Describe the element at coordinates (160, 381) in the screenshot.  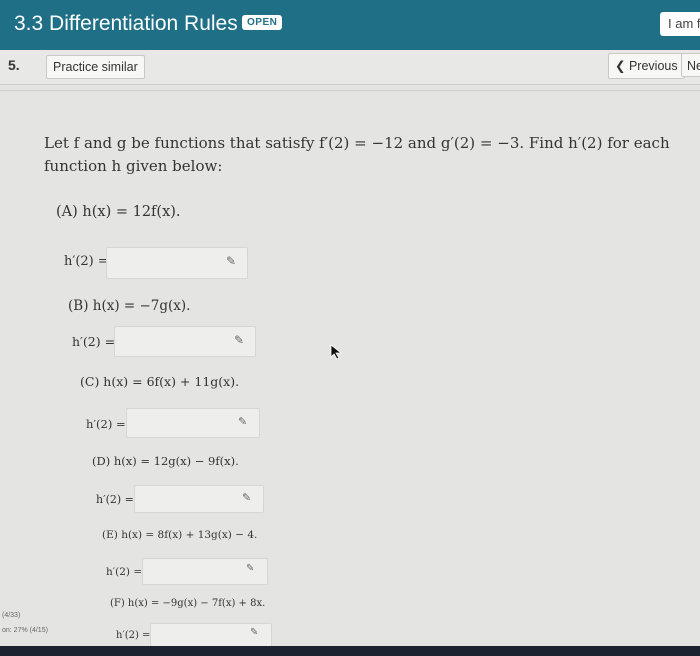
I see `part-c-label: (C) h(x) = 6f(x) + 11g(x).` at that location.